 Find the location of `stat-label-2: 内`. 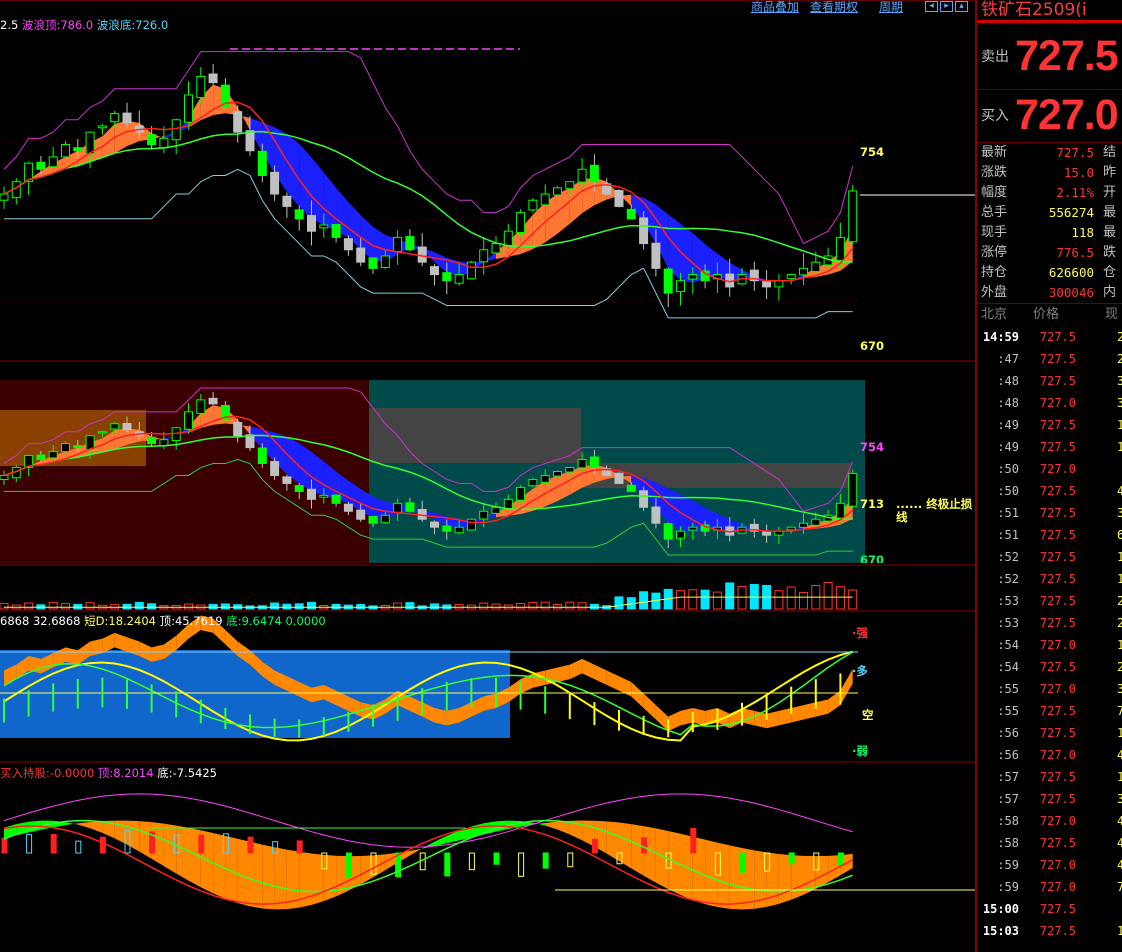

stat-label-2: 内 is located at coordinates (1110, 292).